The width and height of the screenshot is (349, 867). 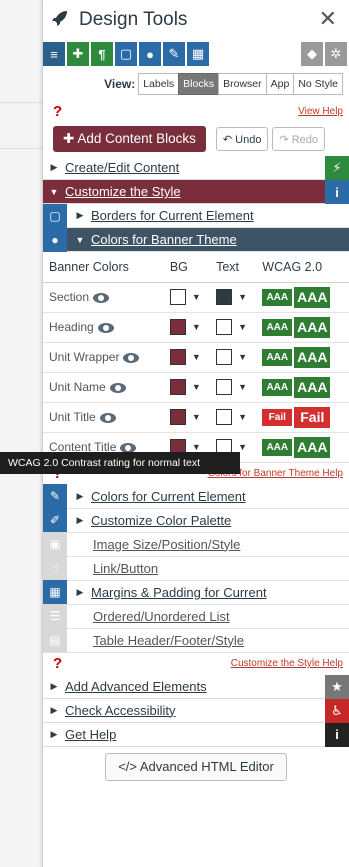 I want to click on puzzle-icon: ✚, so click(x=78, y=54).